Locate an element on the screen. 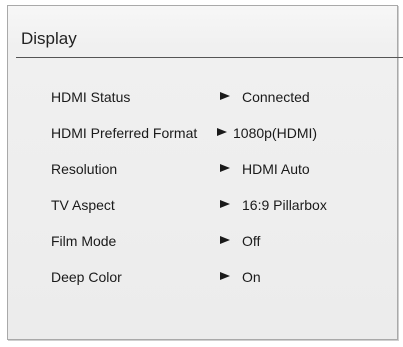  setting-value: 16:9 Pillarbox is located at coordinates (284, 205).